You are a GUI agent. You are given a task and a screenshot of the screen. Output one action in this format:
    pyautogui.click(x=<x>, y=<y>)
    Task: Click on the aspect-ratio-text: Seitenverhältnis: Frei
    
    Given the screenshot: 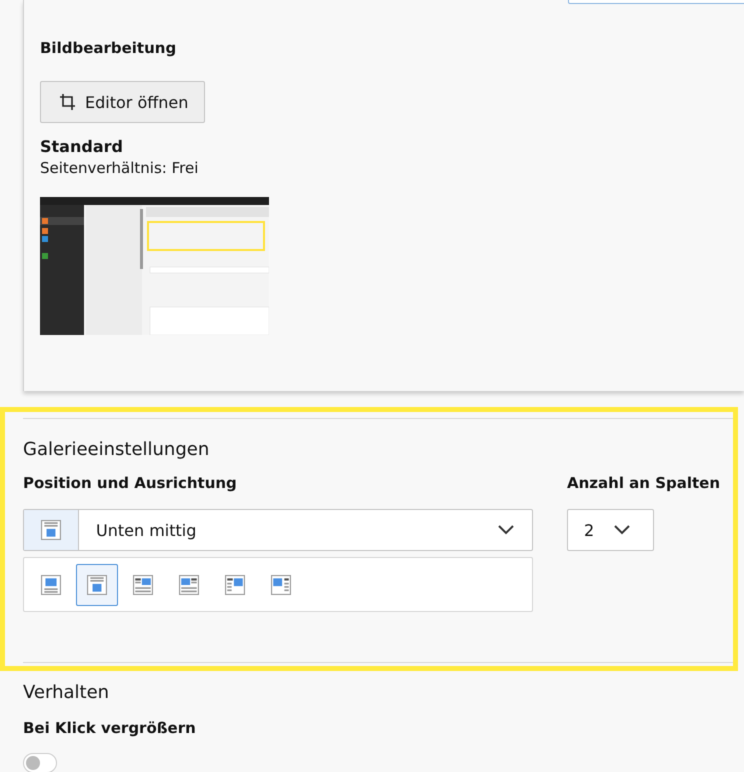 What is the action you would take?
    pyautogui.click(x=120, y=168)
    